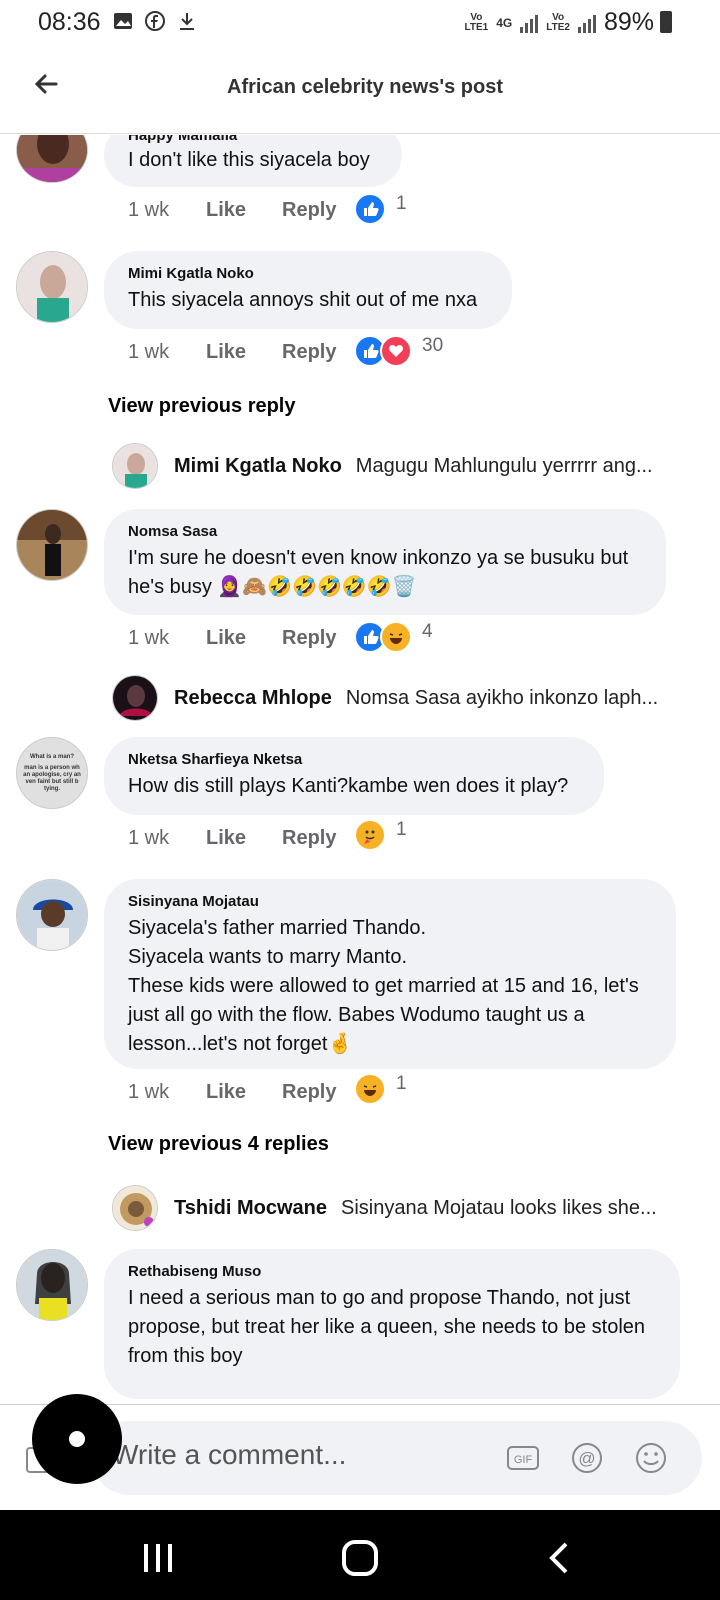 Image resolution: width=720 pixels, height=1600 pixels. I want to click on reactions: 30, so click(398, 351).